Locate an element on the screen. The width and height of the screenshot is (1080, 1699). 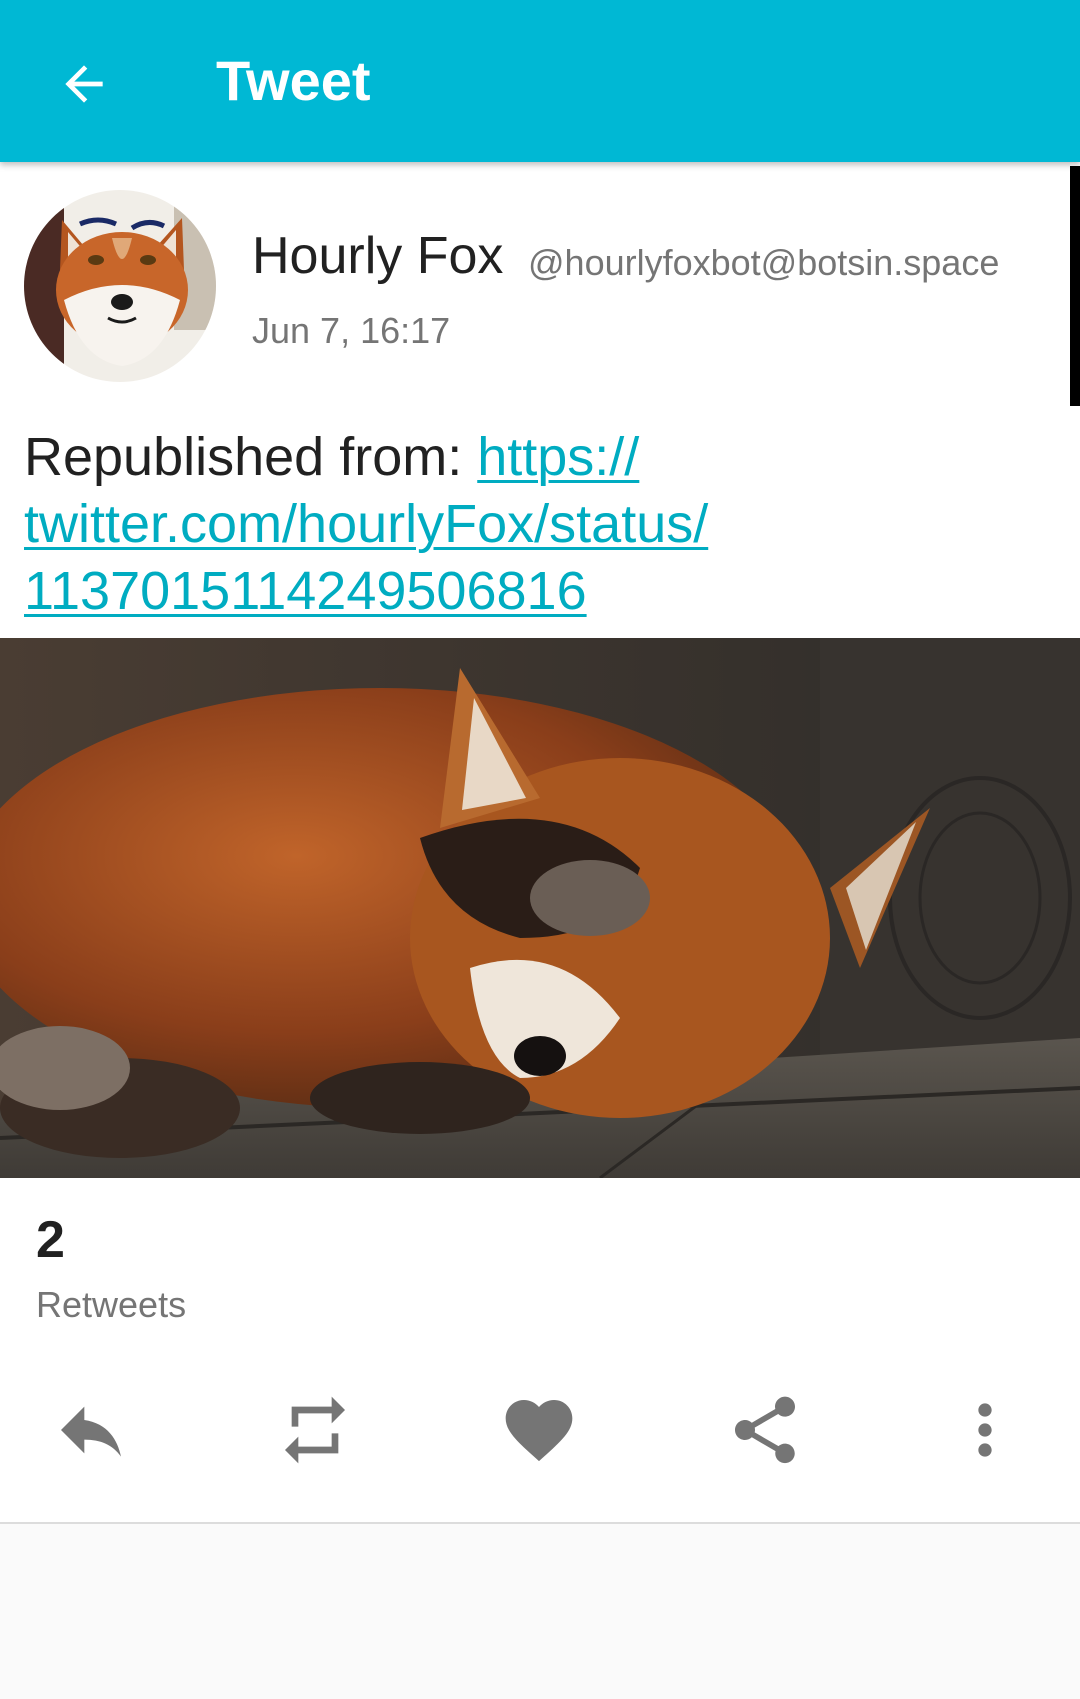
retweets-count: 2 is located at coordinates (50, 1240).